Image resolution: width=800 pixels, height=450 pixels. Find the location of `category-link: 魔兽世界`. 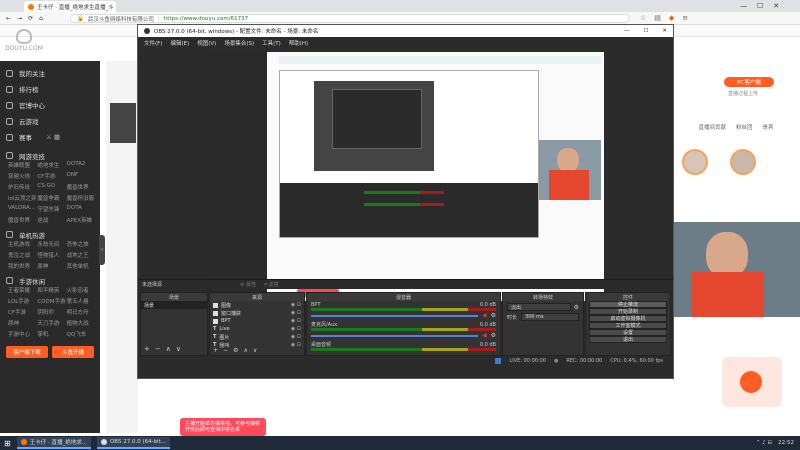

category-link: 魔兽世界 is located at coordinates (81, 187).